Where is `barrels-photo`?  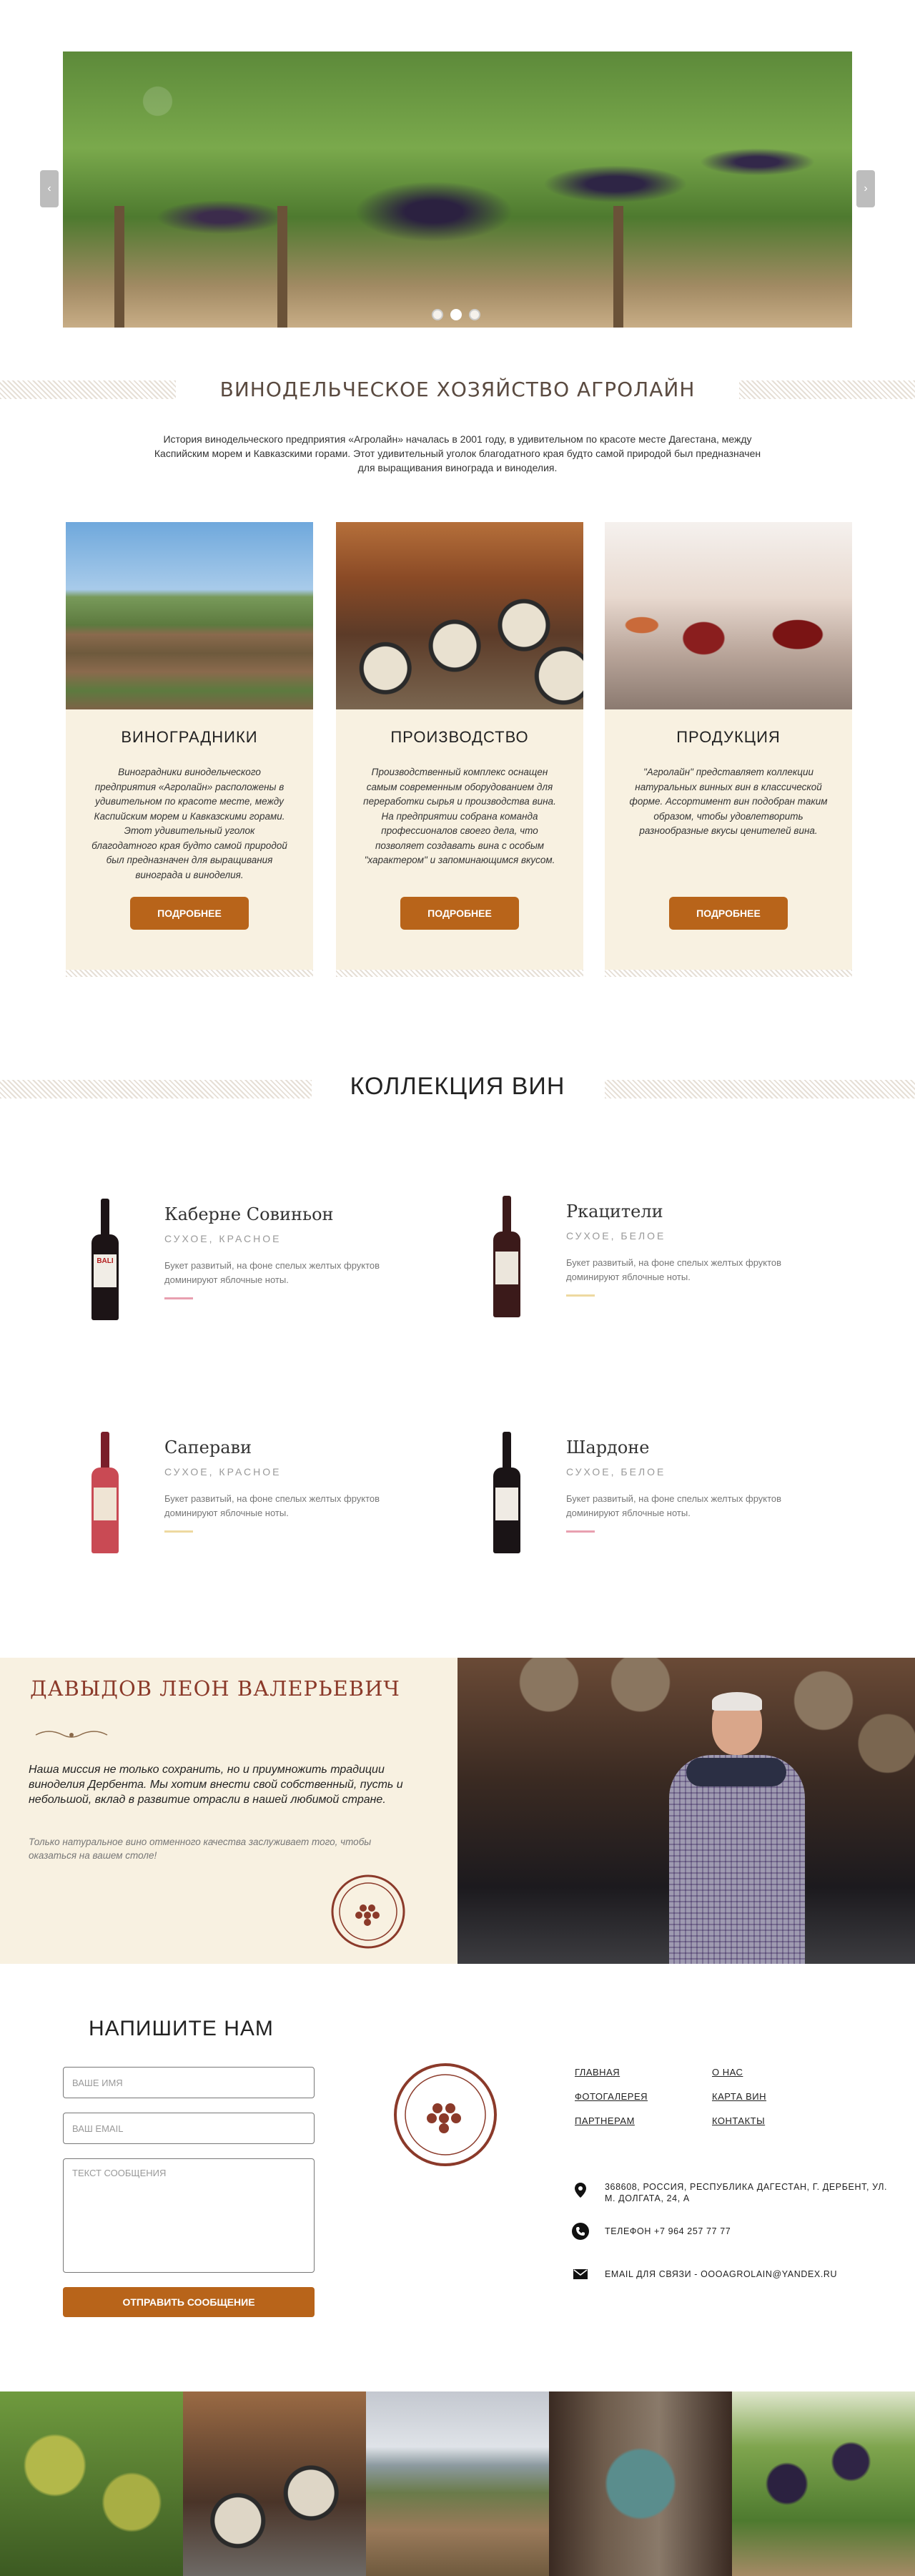 barrels-photo is located at coordinates (459, 616).